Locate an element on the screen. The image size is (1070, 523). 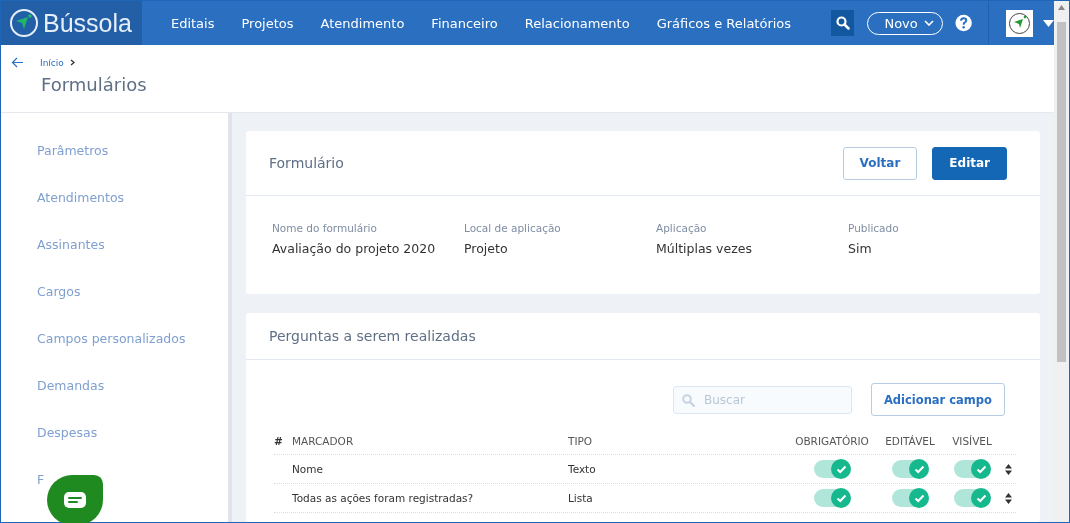
sidebar-item: Demandas is located at coordinates (71, 387).